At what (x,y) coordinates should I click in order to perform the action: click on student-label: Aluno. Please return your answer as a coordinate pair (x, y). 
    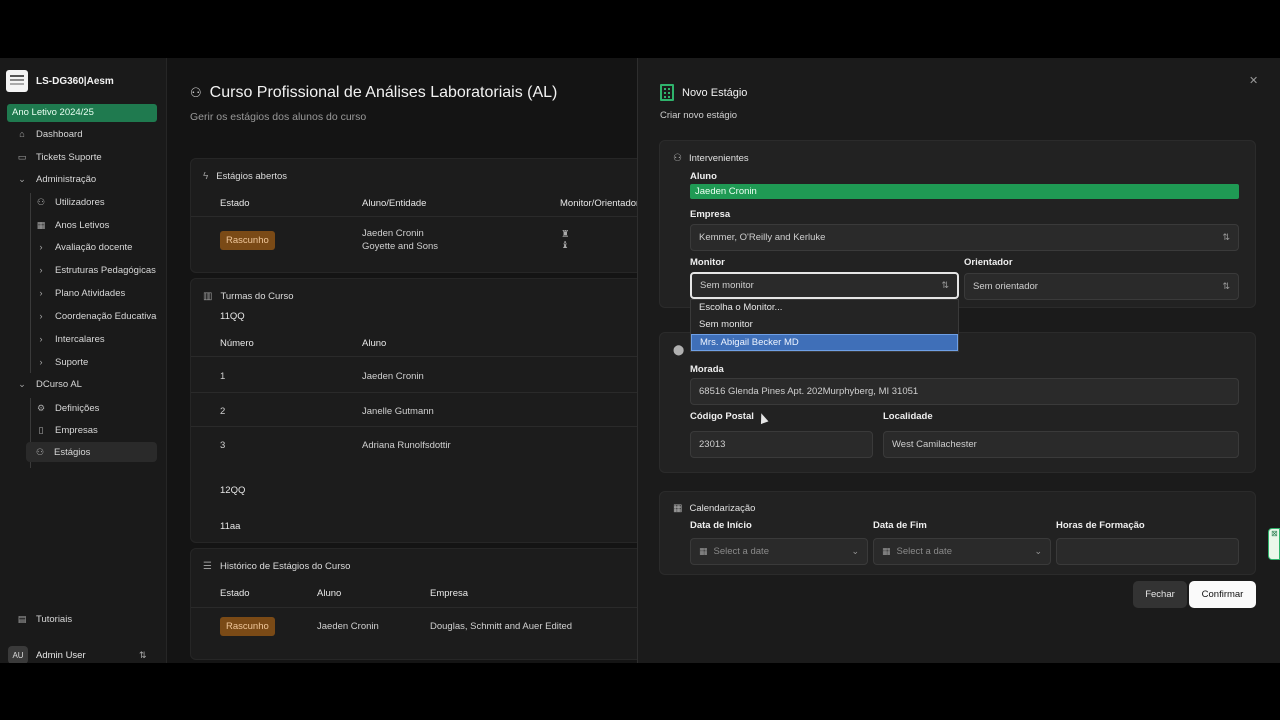
    Looking at the image, I should click on (703, 176).